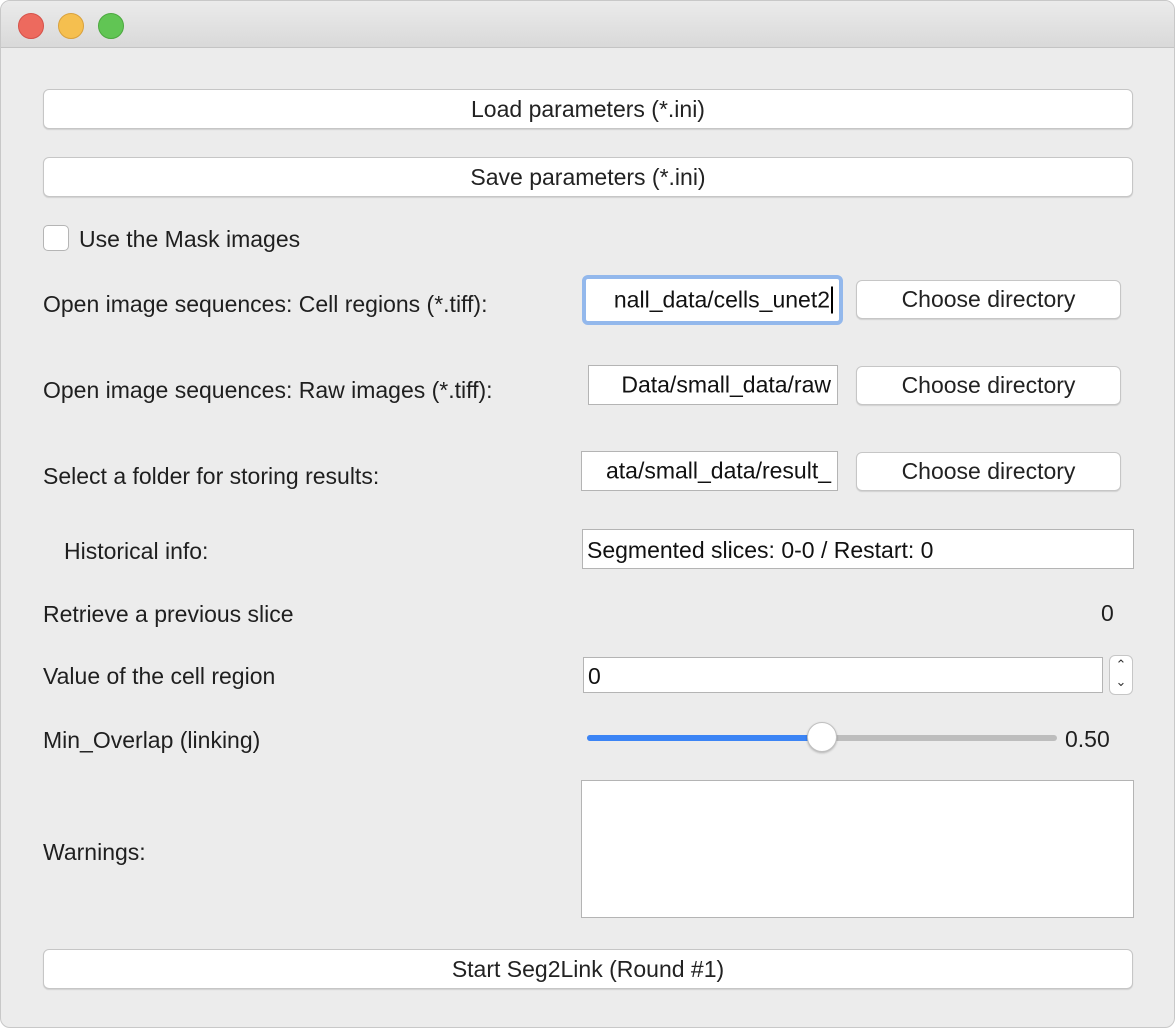  I want to click on minimize-window-button, so click(71, 26).